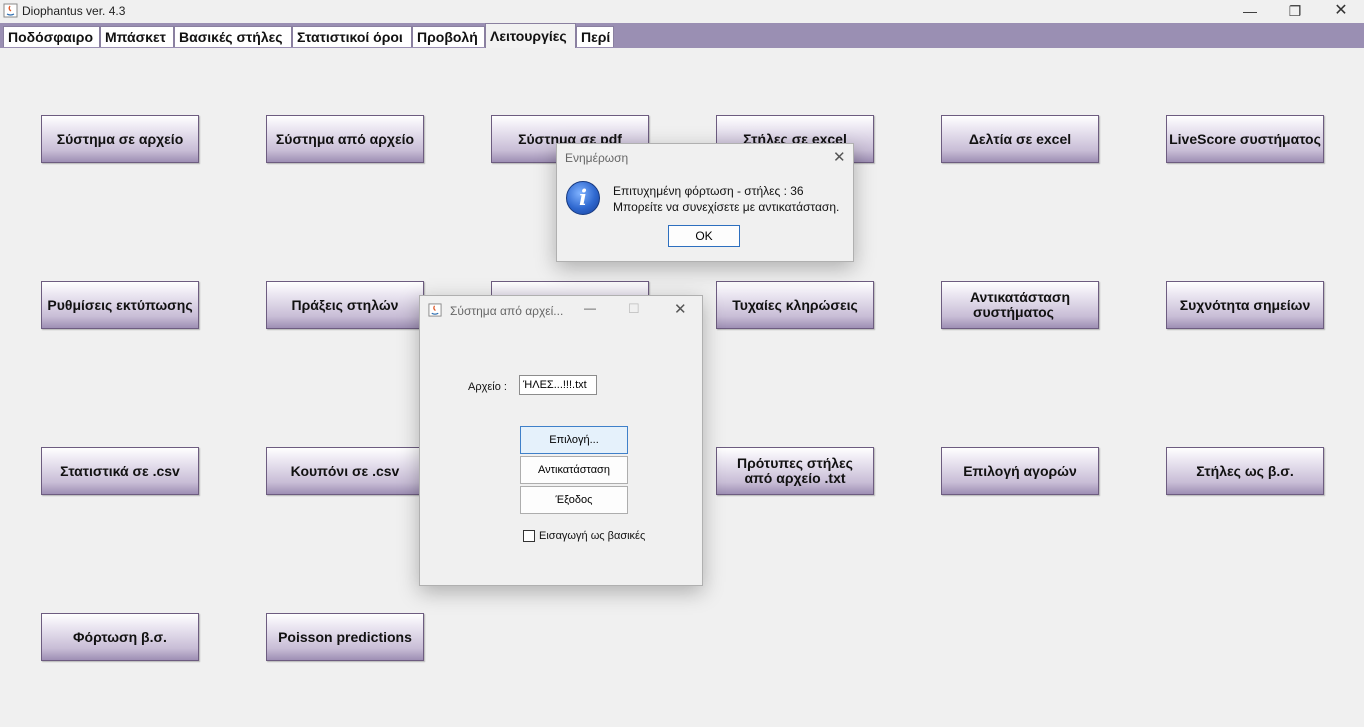 This screenshot has width=1364, height=727. What do you see at coordinates (1341, 11) in the screenshot?
I see `close-icon: ✕` at bounding box center [1341, 11].